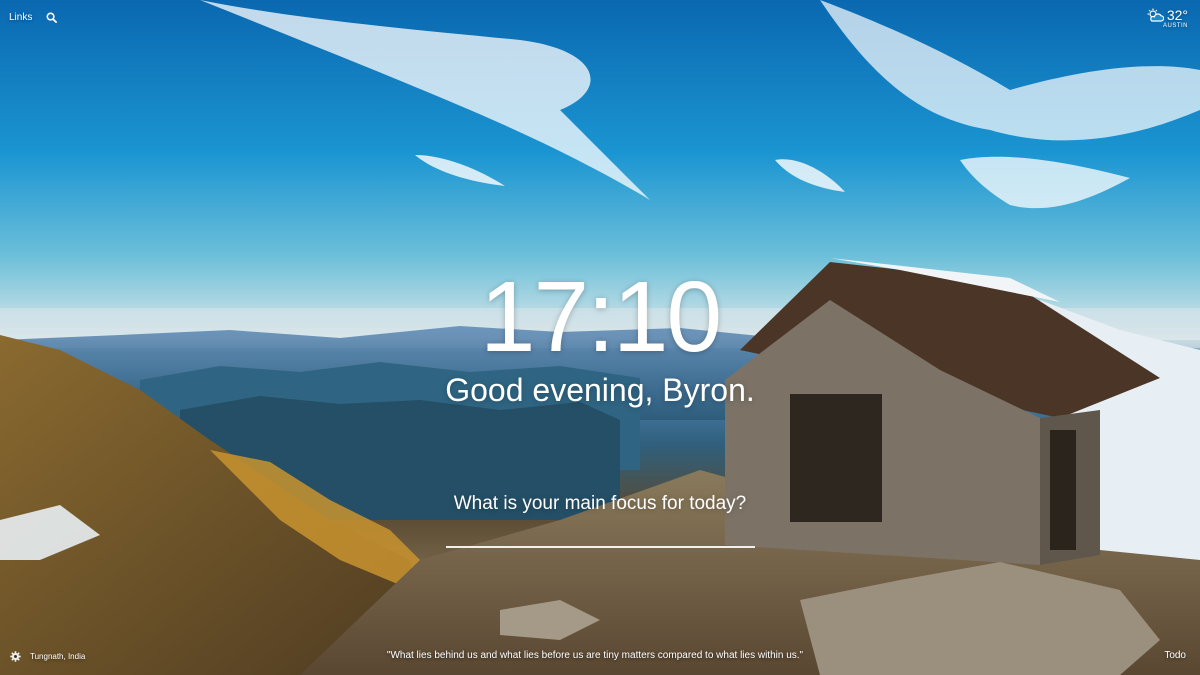 This screenshot has width=1200, height=675. I want to click on weather-widget: 32° AUSTIN, so click(1167, 18).